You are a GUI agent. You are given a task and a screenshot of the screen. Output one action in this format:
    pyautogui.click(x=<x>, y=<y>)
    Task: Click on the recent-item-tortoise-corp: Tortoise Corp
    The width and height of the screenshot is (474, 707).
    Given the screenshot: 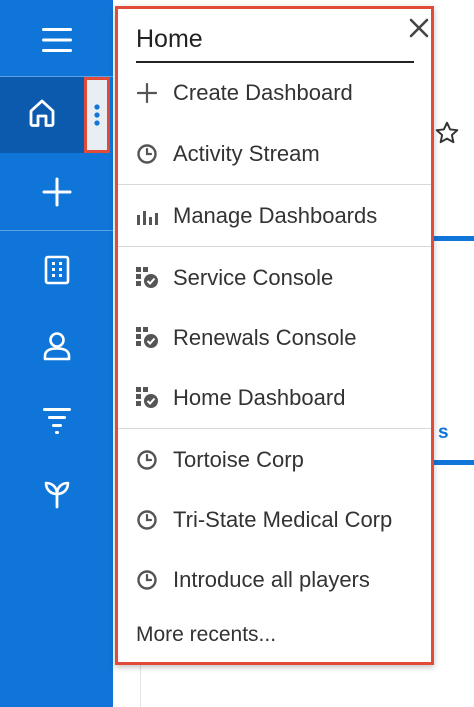 What is the action you would take?
    pyautogui.click(x=274, y=460)
    